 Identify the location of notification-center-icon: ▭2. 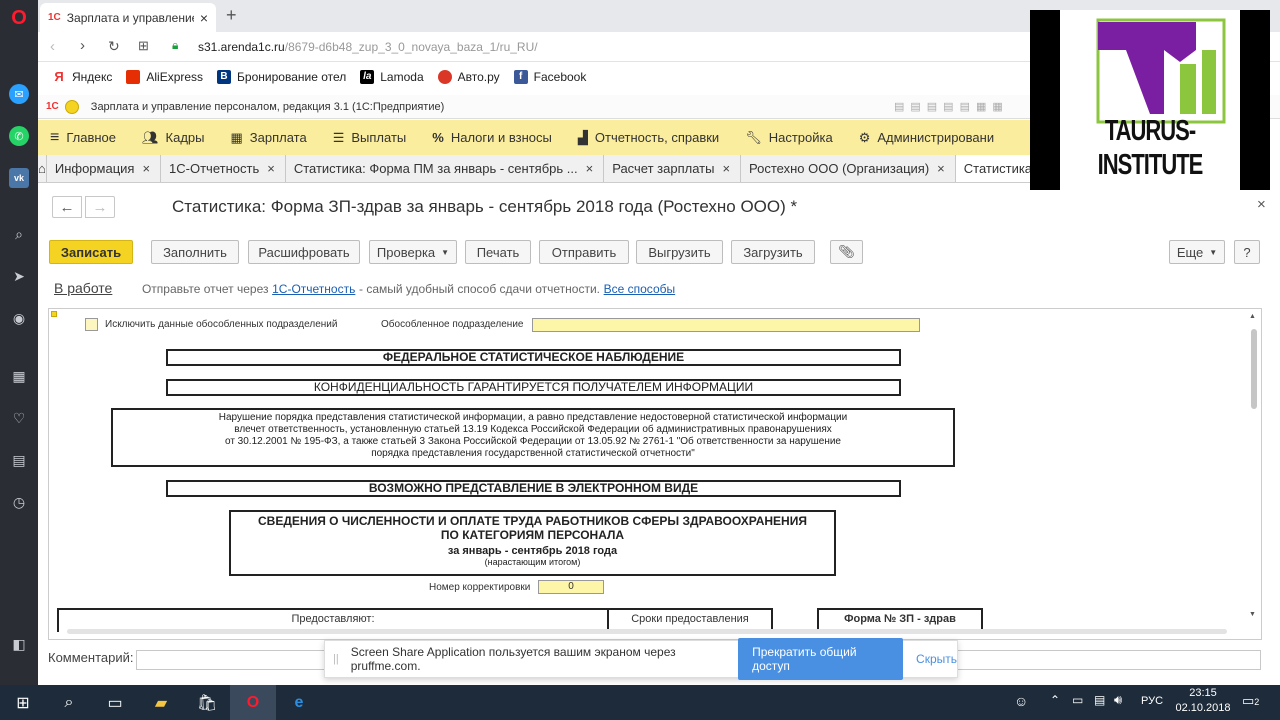
(1250, 701).